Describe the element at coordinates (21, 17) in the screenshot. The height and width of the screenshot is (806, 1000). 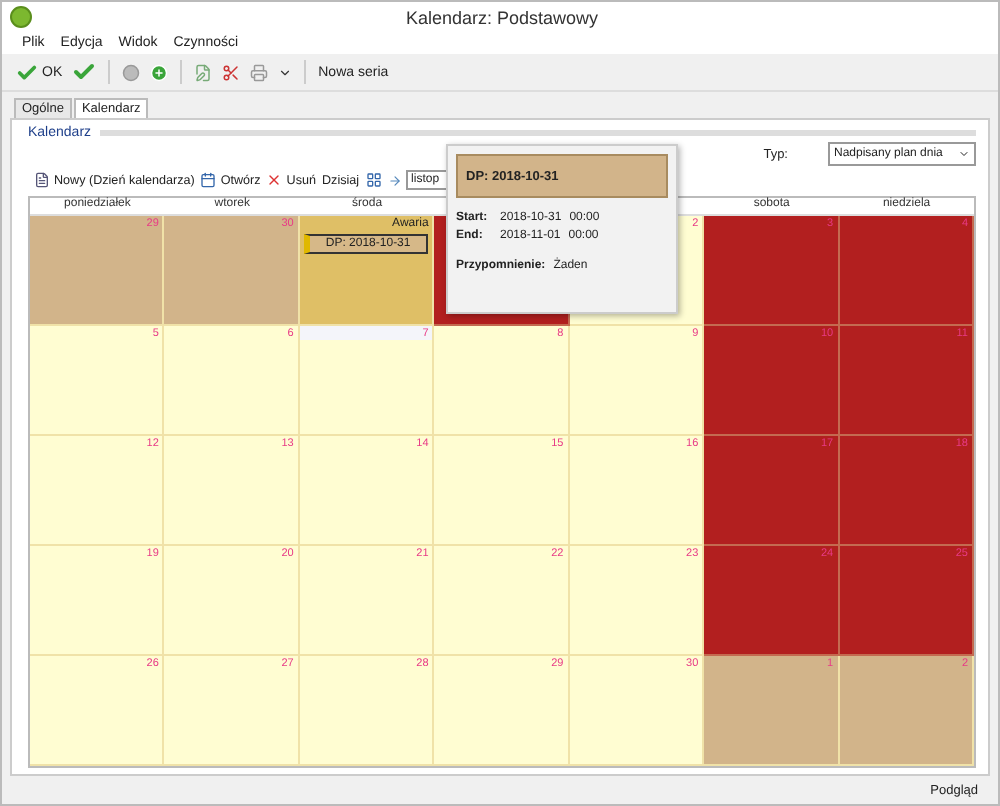
I see `app-logo` at that location.